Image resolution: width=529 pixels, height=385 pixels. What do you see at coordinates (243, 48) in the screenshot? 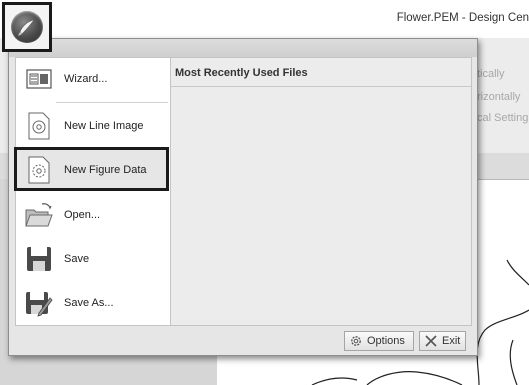
I see `menu-header` at bounding box center [243, 48].